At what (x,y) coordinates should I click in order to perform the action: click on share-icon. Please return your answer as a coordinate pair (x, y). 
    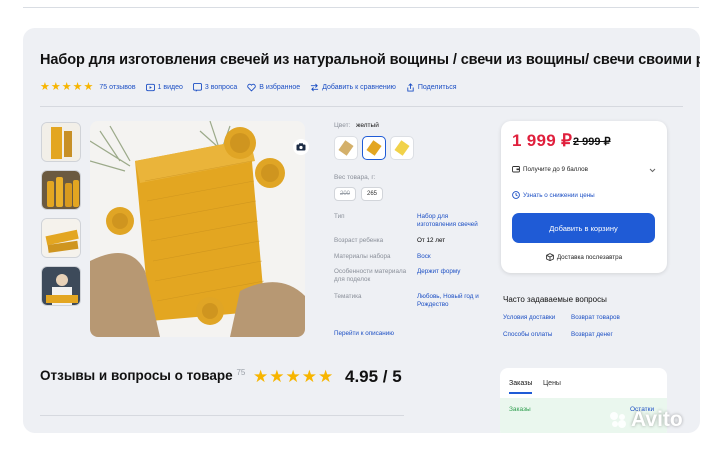
    Looking at the image, I should click on (410, 87).